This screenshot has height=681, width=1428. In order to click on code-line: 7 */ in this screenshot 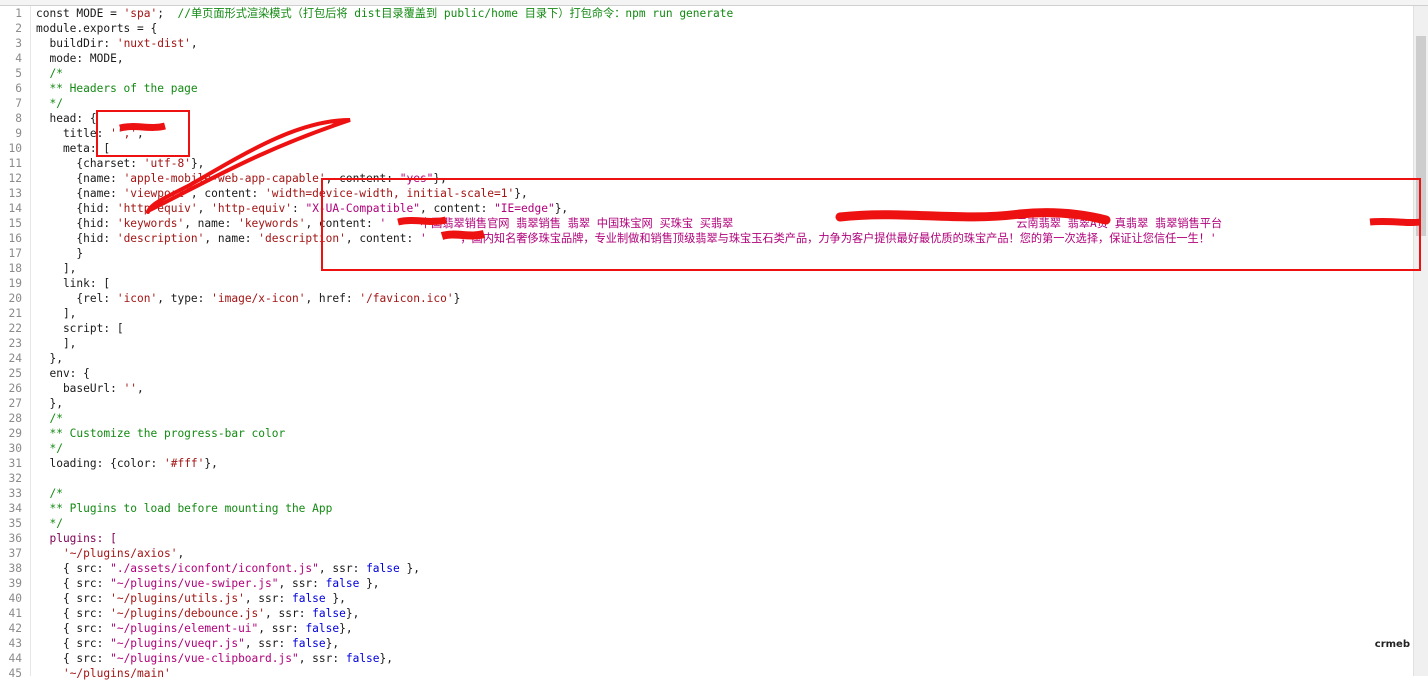, I will do `click(714, 103)`.